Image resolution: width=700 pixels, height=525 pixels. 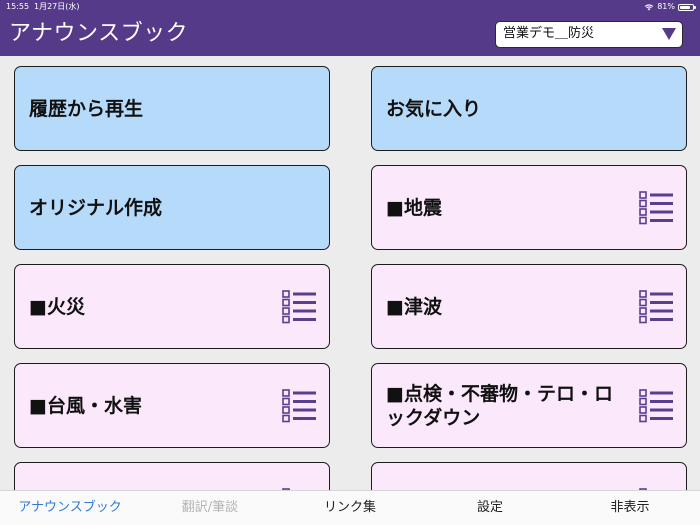 What do you see at coordinates (86, 108) in the screenshot?
I see `card-label: 履歴から再生` at bounding box center [86, 108].